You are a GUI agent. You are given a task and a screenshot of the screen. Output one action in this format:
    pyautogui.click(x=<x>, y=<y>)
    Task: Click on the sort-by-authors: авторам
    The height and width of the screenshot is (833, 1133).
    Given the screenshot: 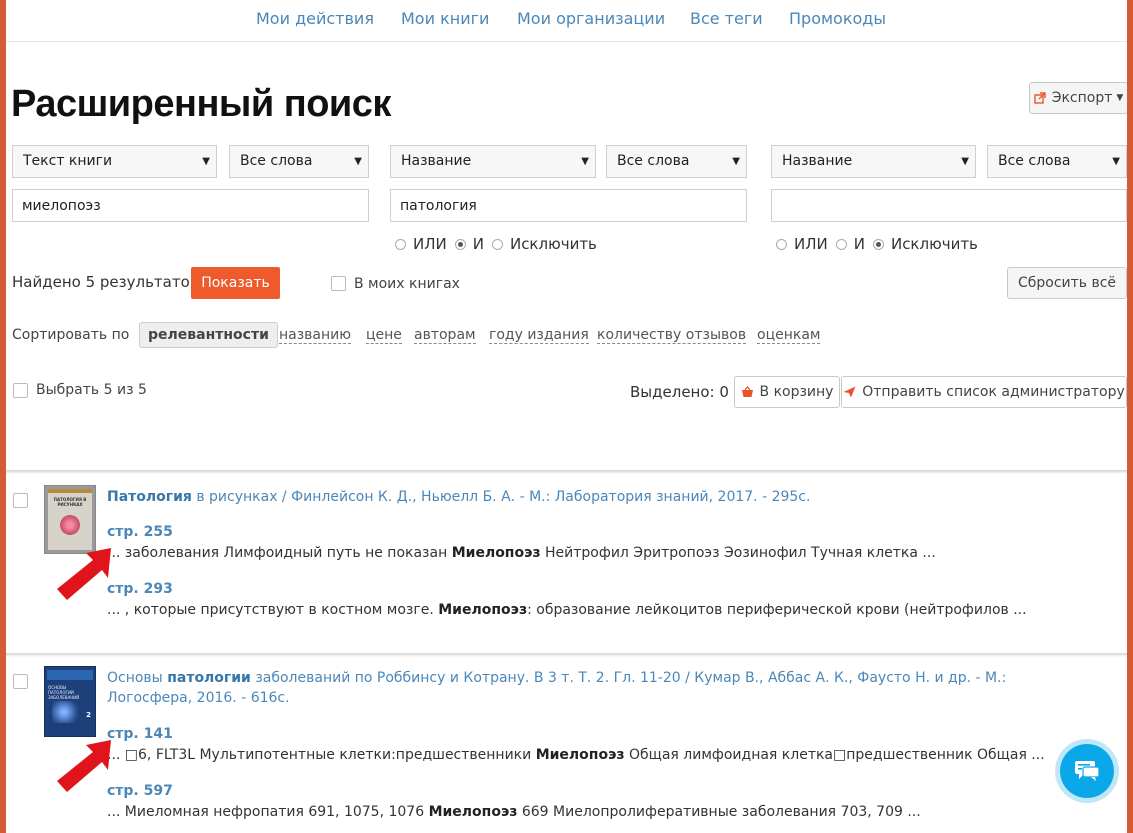 What is the action you would take?
    pyautogui.click(x=445, y=335)
    